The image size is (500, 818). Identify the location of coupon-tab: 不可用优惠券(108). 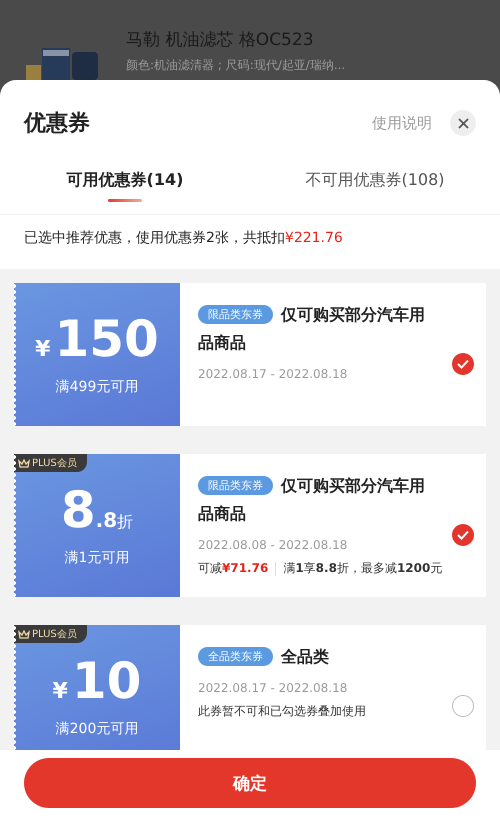
(375, 192).